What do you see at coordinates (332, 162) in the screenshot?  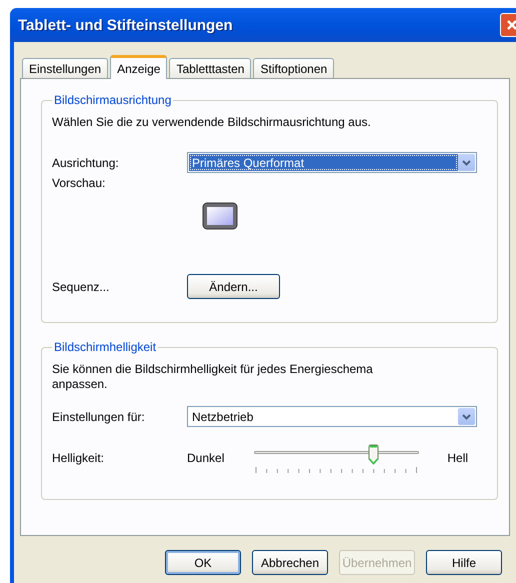 I see `dropdown-field: Primäres Querformat` at bounding box center [332, 162].